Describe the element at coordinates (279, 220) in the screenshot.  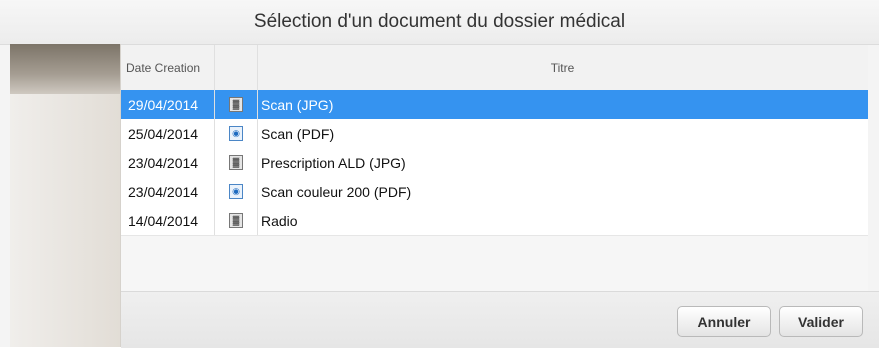
I see `cell-title: Radio` at that location.